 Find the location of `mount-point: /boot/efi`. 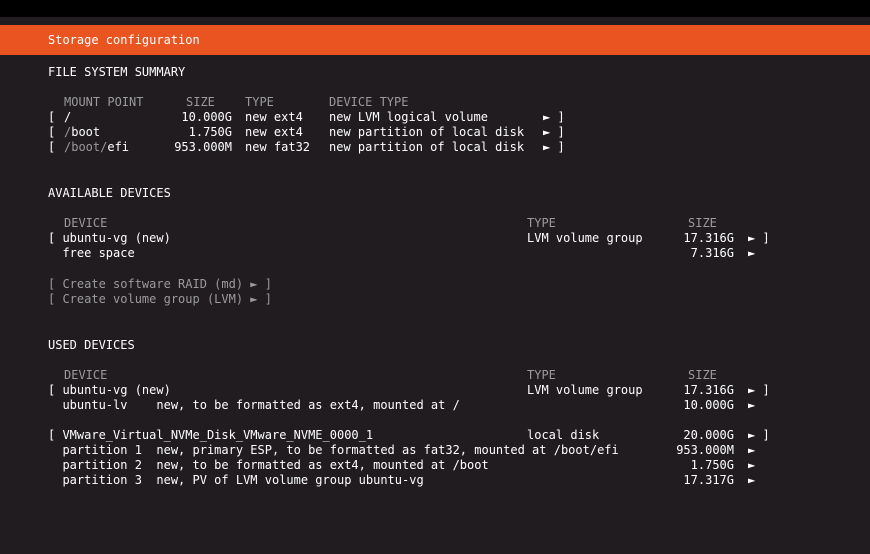

mount-point: /boot/efi is located at coordinates (96, 147).